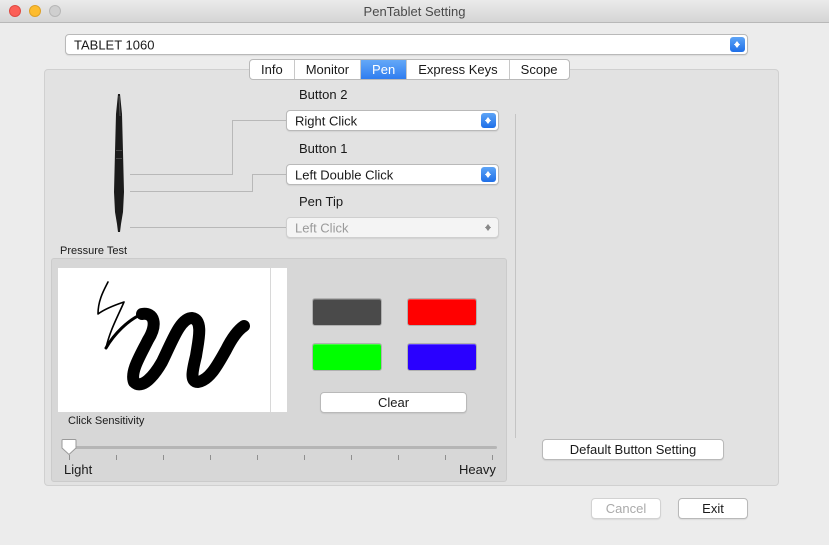 Image resolution: width=829 pixels, height=545 pixels. Describe the element at coordinates (322, 227) in the screenshot. I see `pen-tip-select-value: Left Click` at that location.